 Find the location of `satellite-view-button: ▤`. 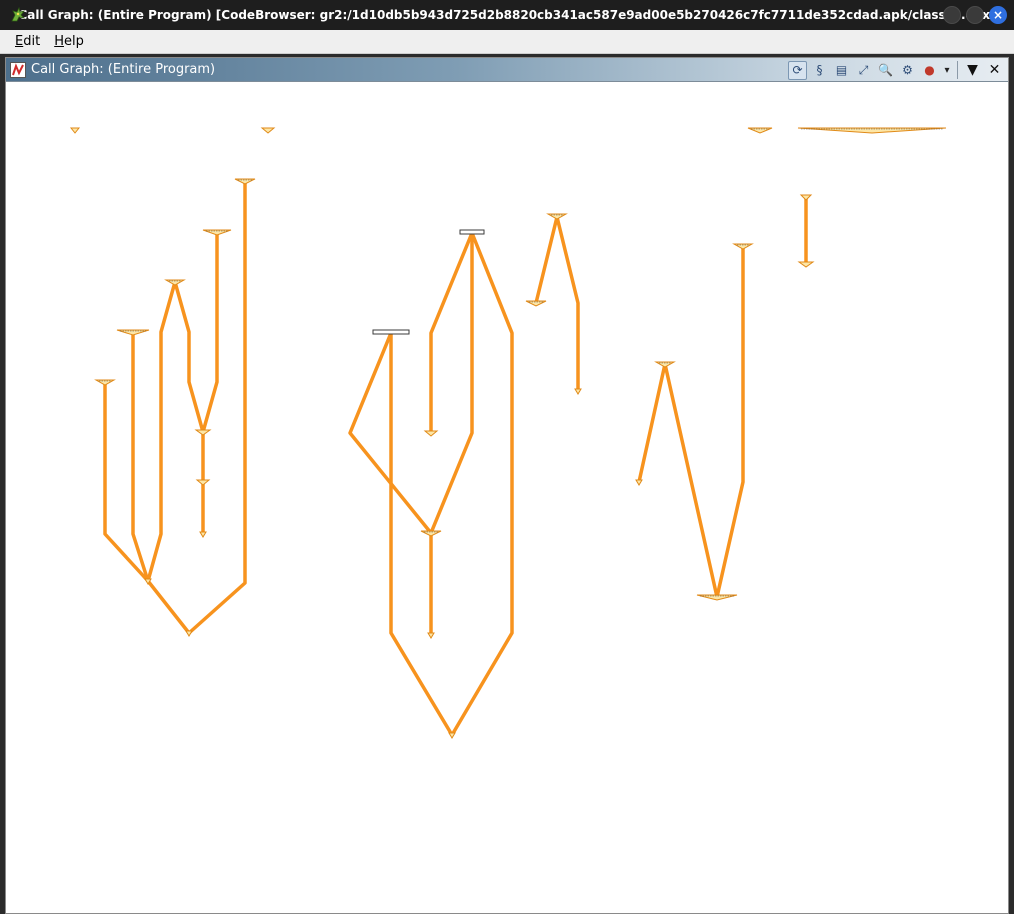

satellite-view-button: ▤ is located at coordinates (841, 70).